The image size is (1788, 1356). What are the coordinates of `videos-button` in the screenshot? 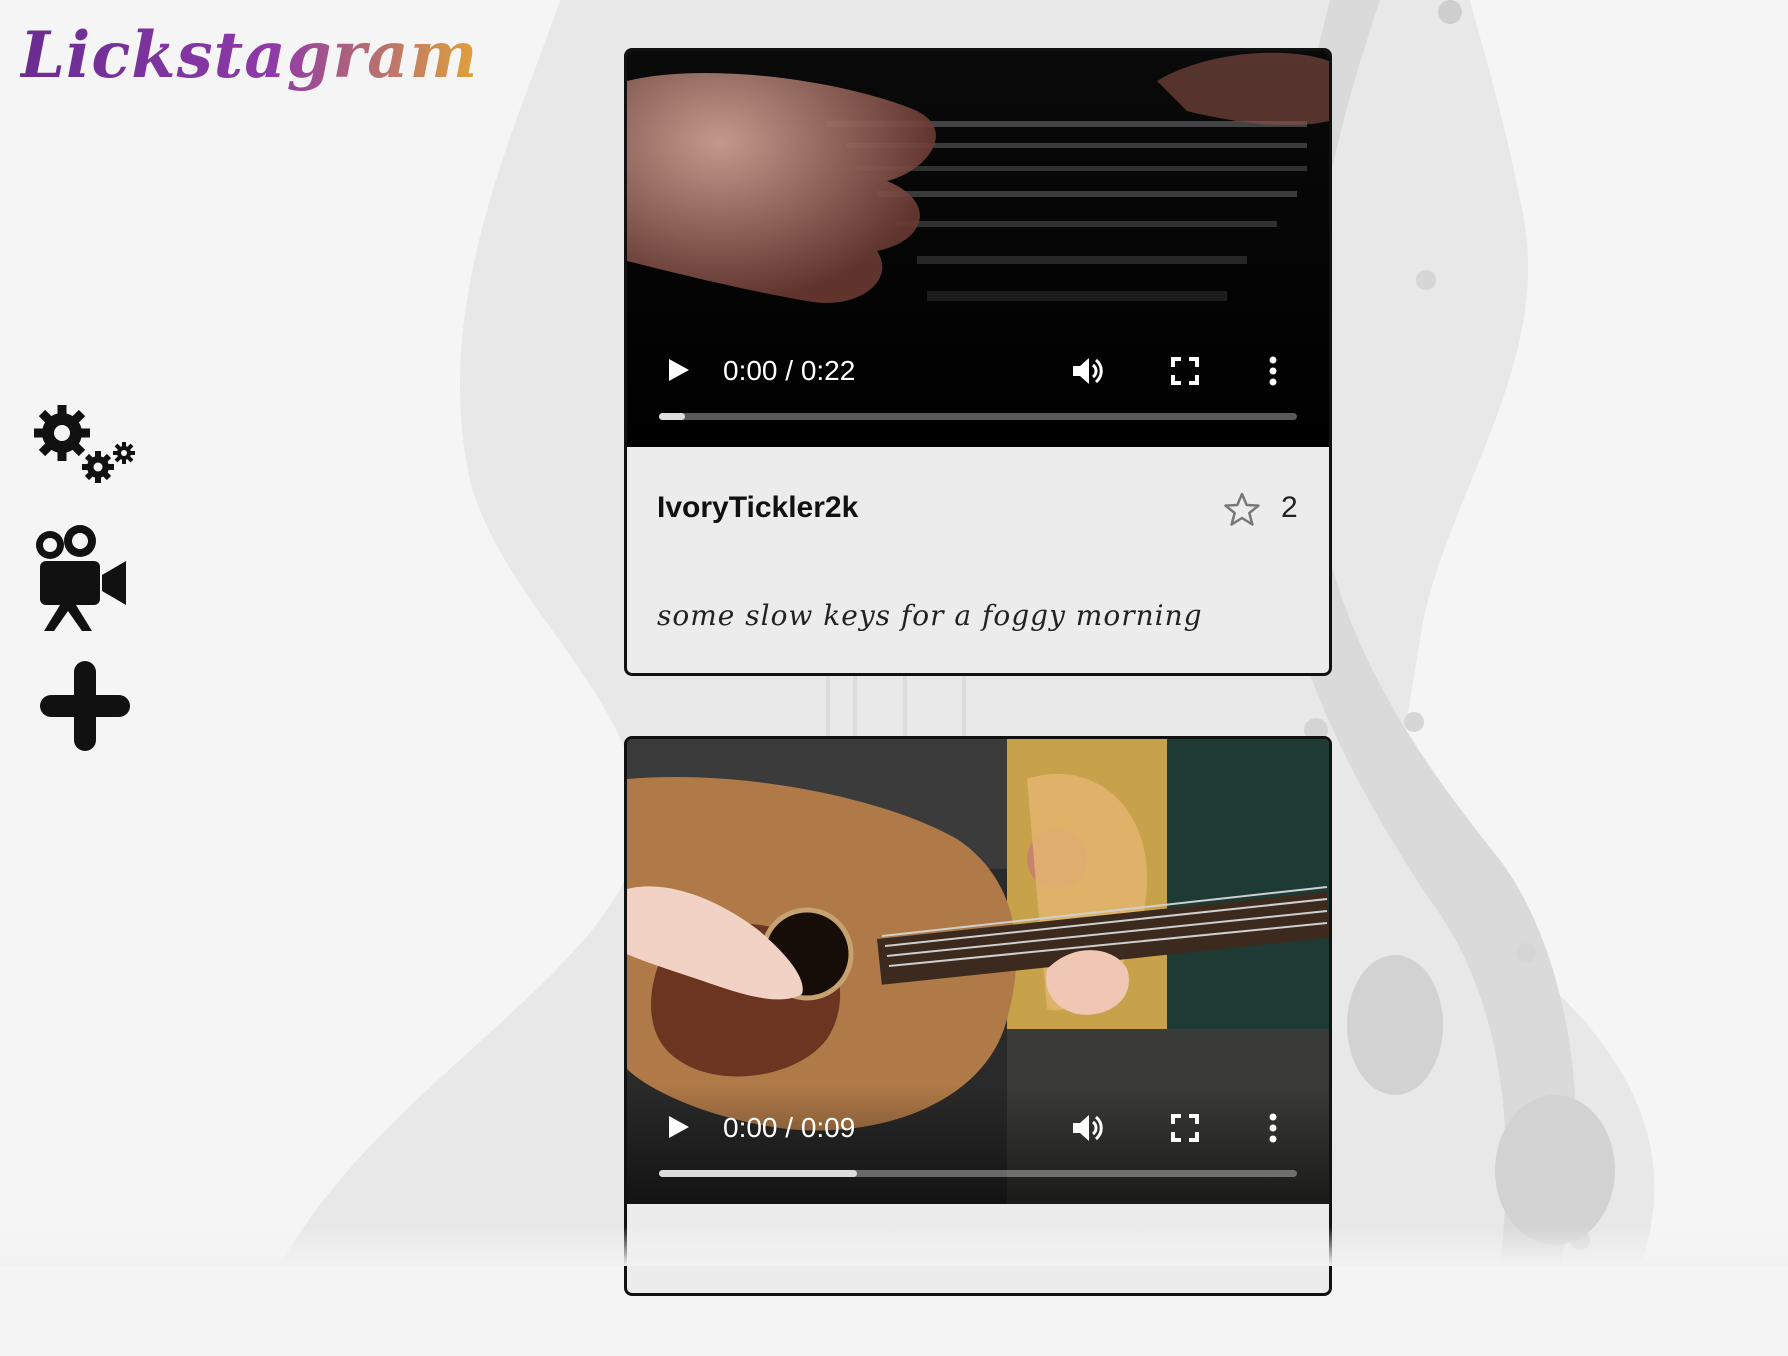 It's located at (85, 578).